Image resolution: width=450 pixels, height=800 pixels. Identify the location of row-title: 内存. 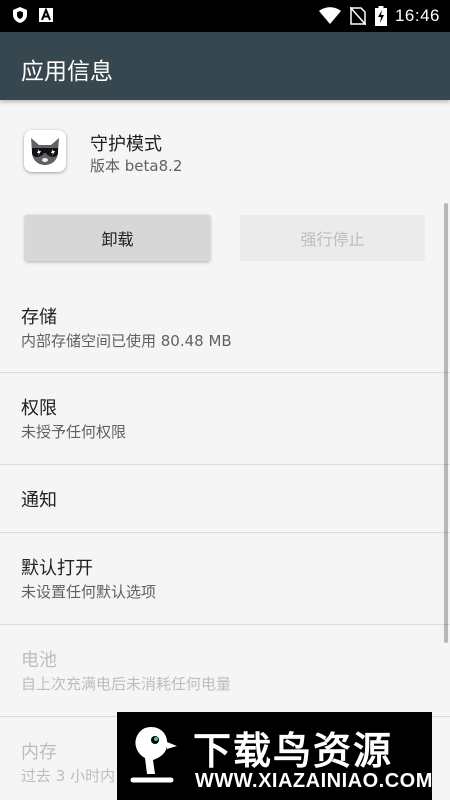
(39, 752).